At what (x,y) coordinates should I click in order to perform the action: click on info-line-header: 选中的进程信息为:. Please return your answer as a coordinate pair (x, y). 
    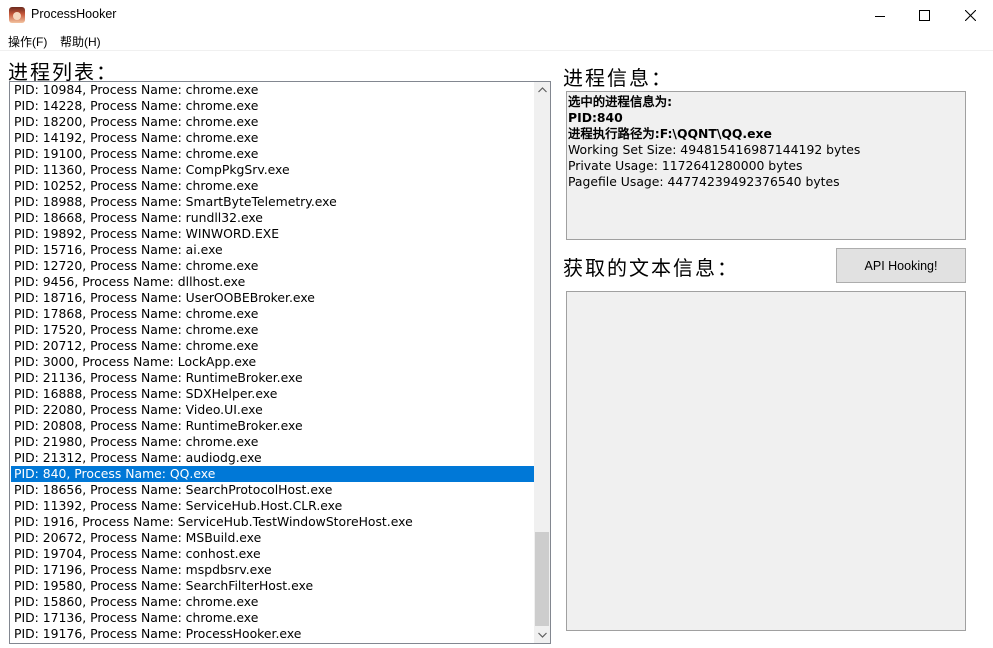
    Looking at the image, I should click on (620, 101).